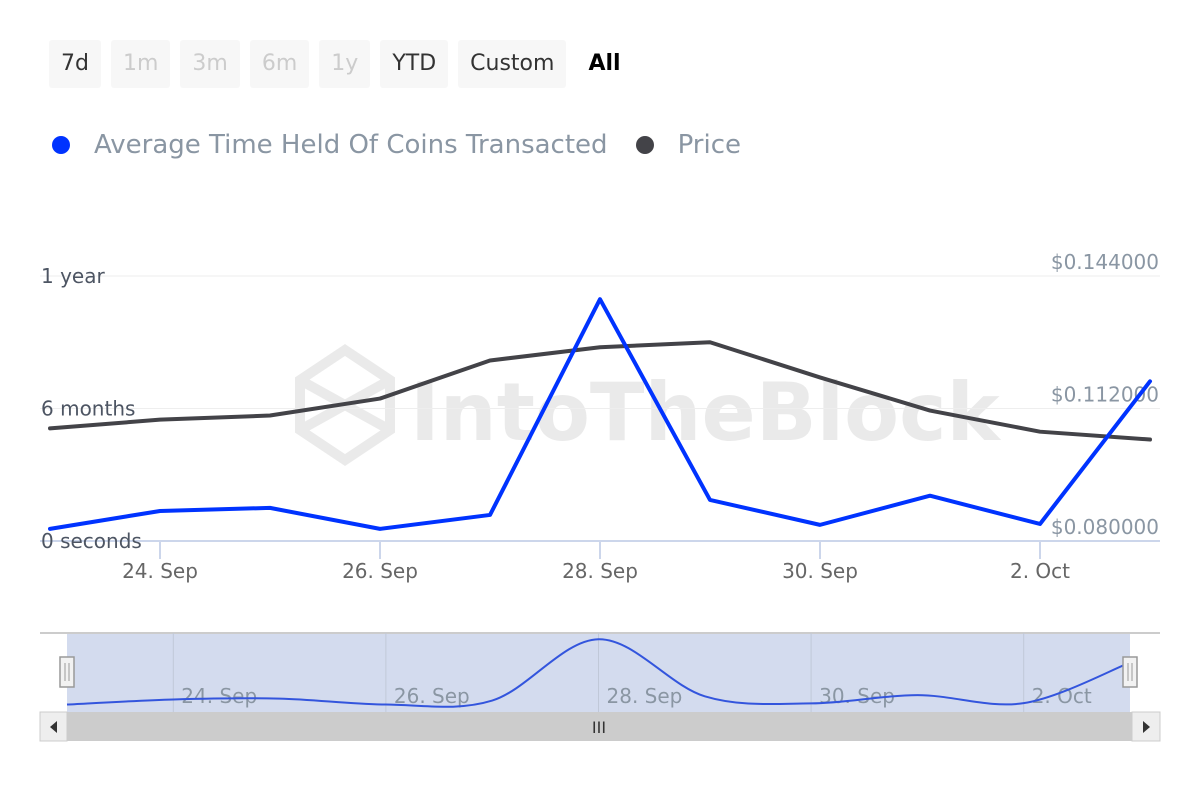 This screenshot has height=800, width=1200. I want to click on y-left-tick-label: 1 year, so click(73, 276).